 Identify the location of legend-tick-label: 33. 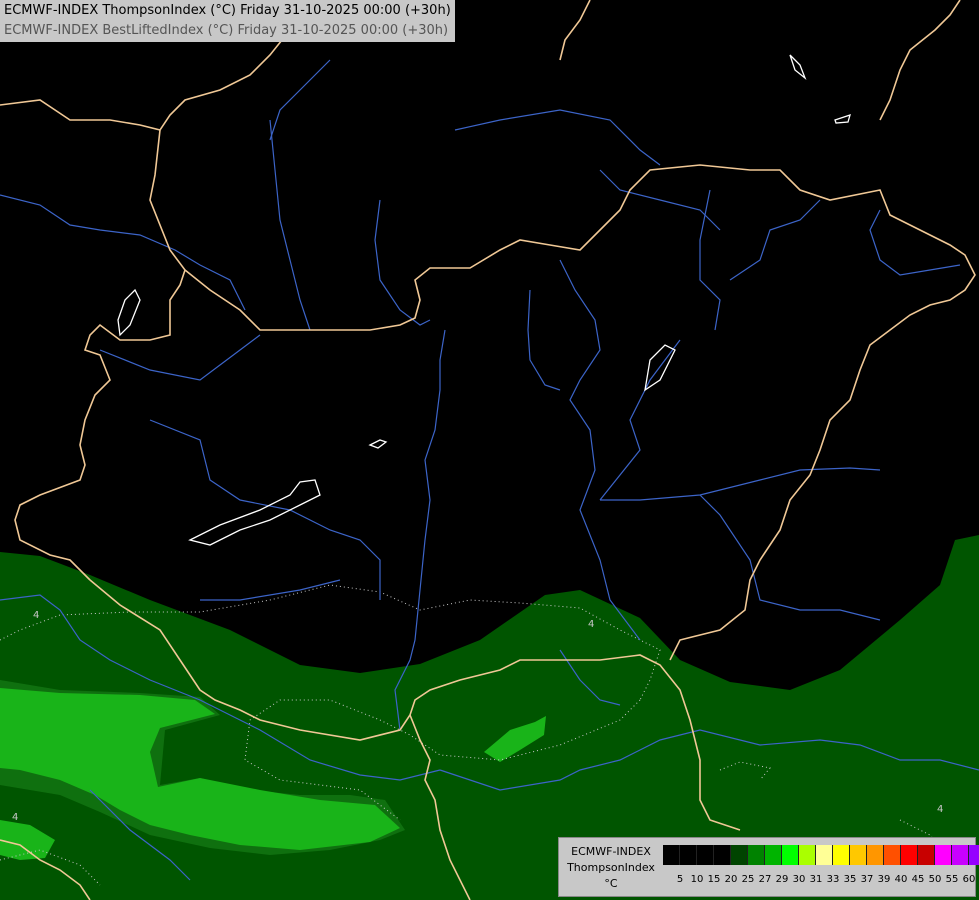
(833, 879).